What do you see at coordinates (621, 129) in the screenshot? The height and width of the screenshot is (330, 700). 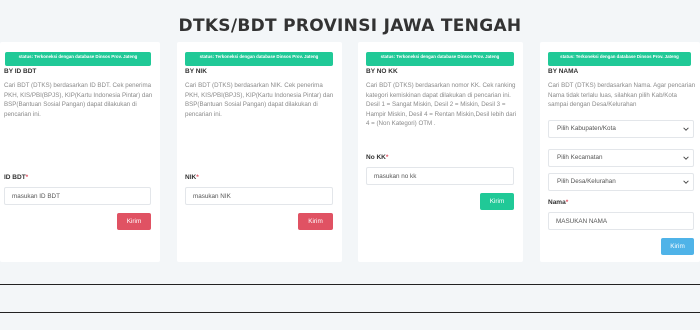 I see `kabupaten-select: Pilih Kabupaten/Kota` at bounding box center [621, 129].